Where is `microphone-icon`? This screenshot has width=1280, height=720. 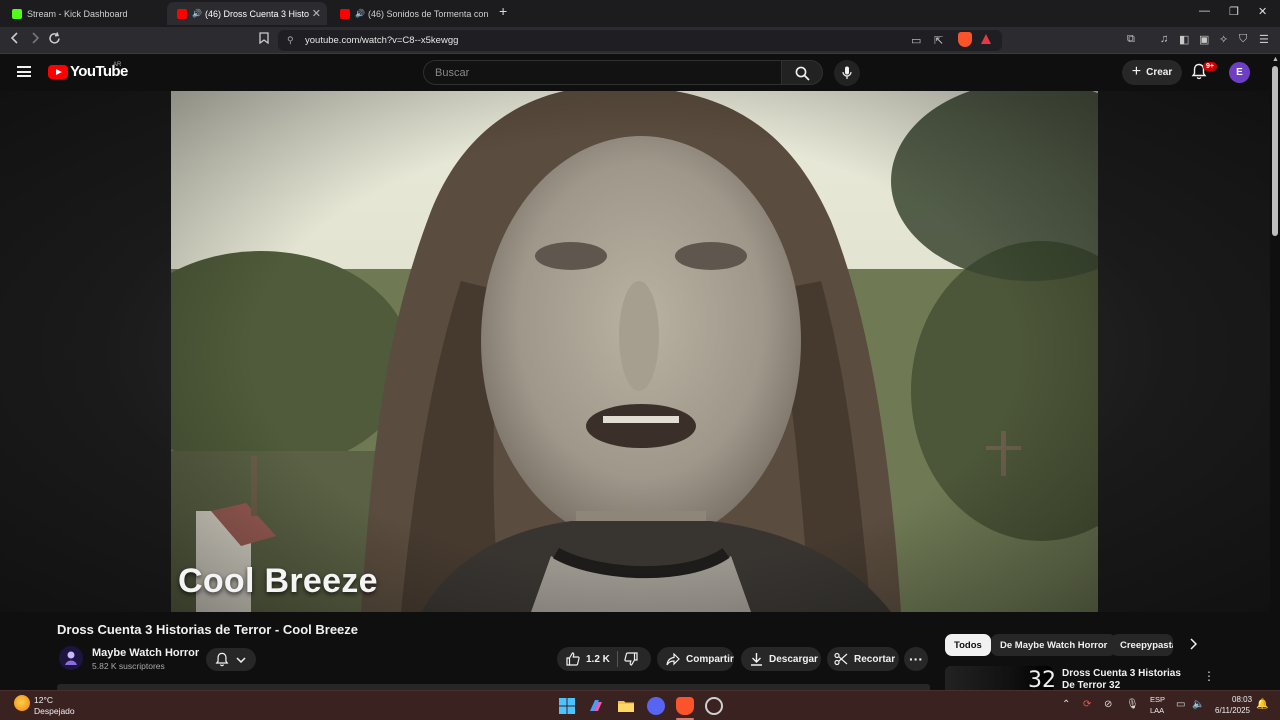
microphone-icon is located at coordinates (847, 72).